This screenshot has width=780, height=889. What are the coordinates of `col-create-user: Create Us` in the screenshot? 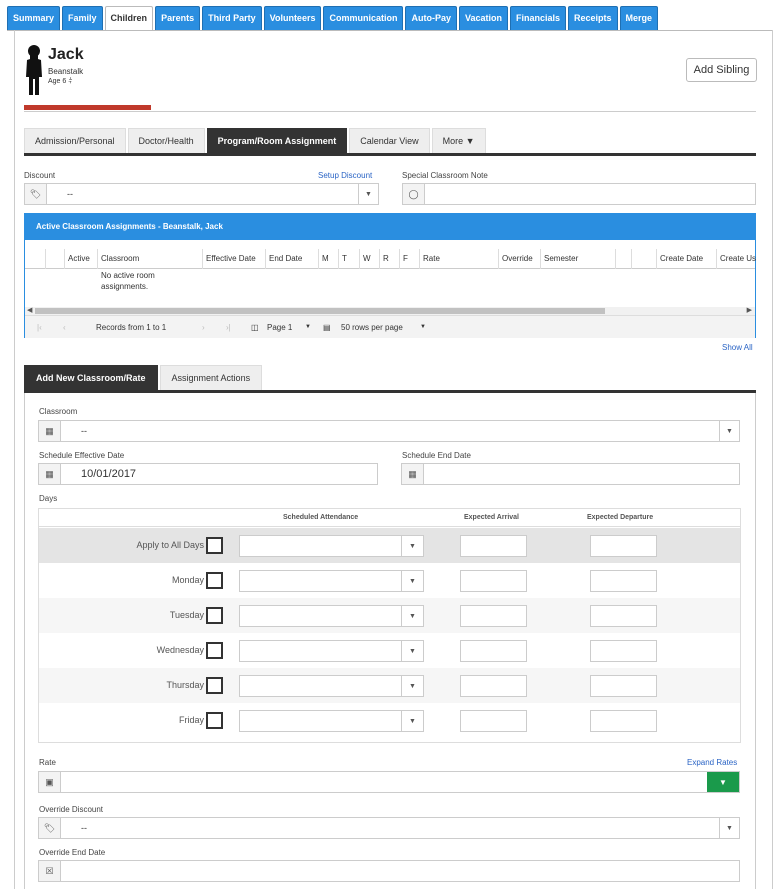 It's located at (736, 259).